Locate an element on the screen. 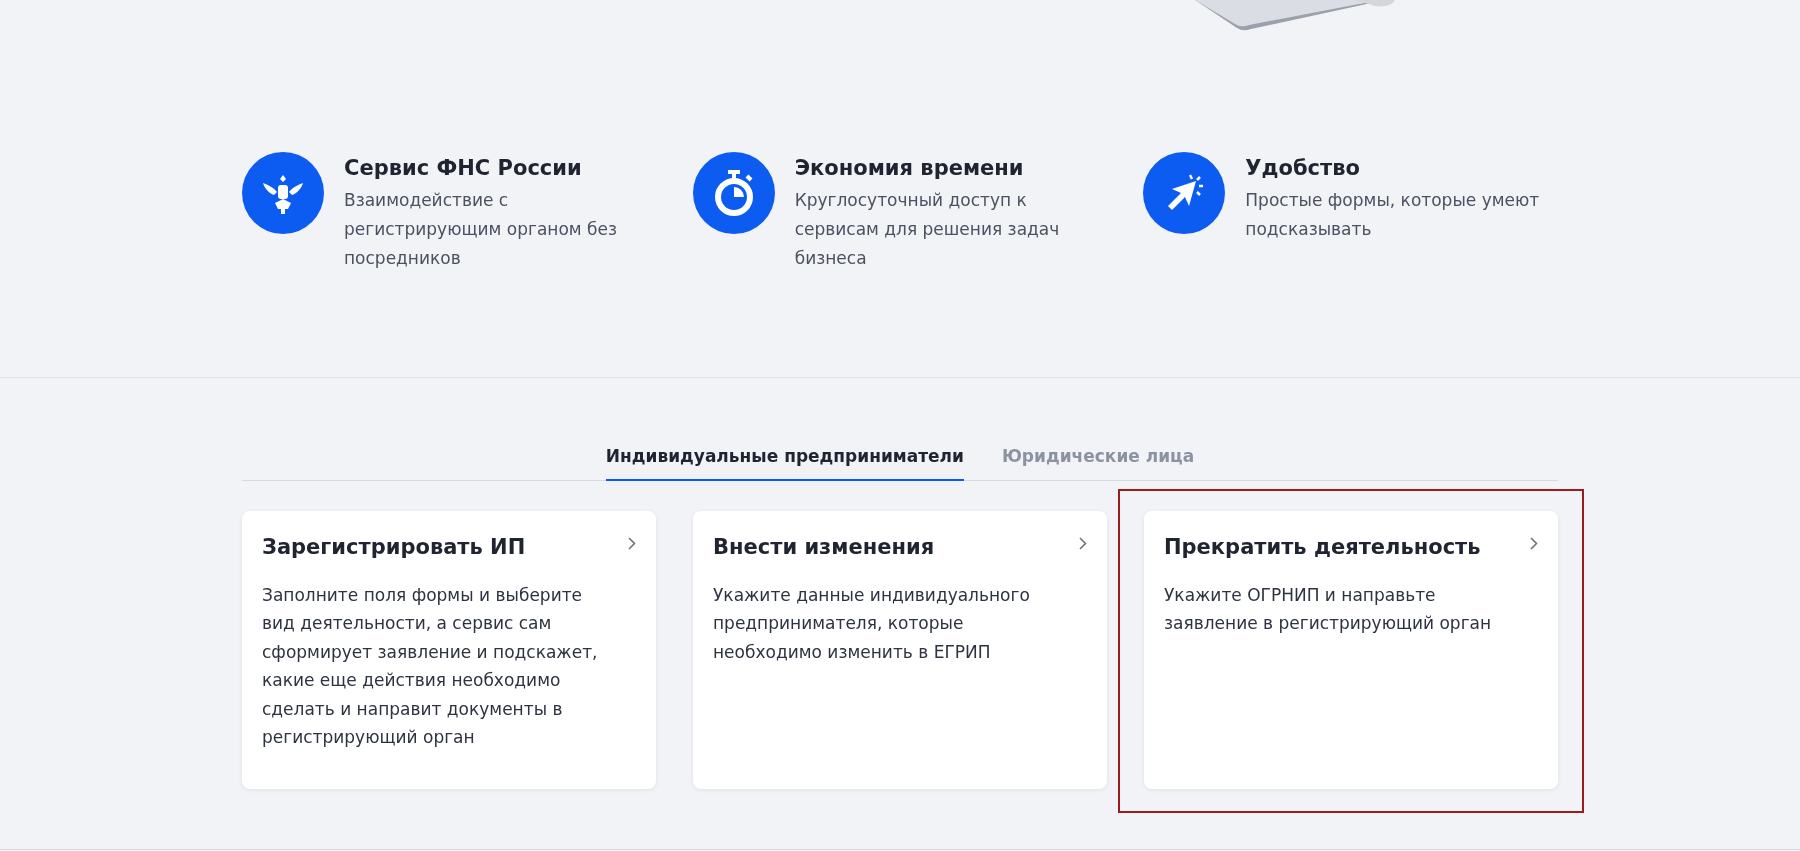 The height and width of the screenshot is (851, 1800). card-description: Укажите данные индивидуального предпринимателя, которые необходимо изменить в ЕГРИП is located at coordinates (871, 623).